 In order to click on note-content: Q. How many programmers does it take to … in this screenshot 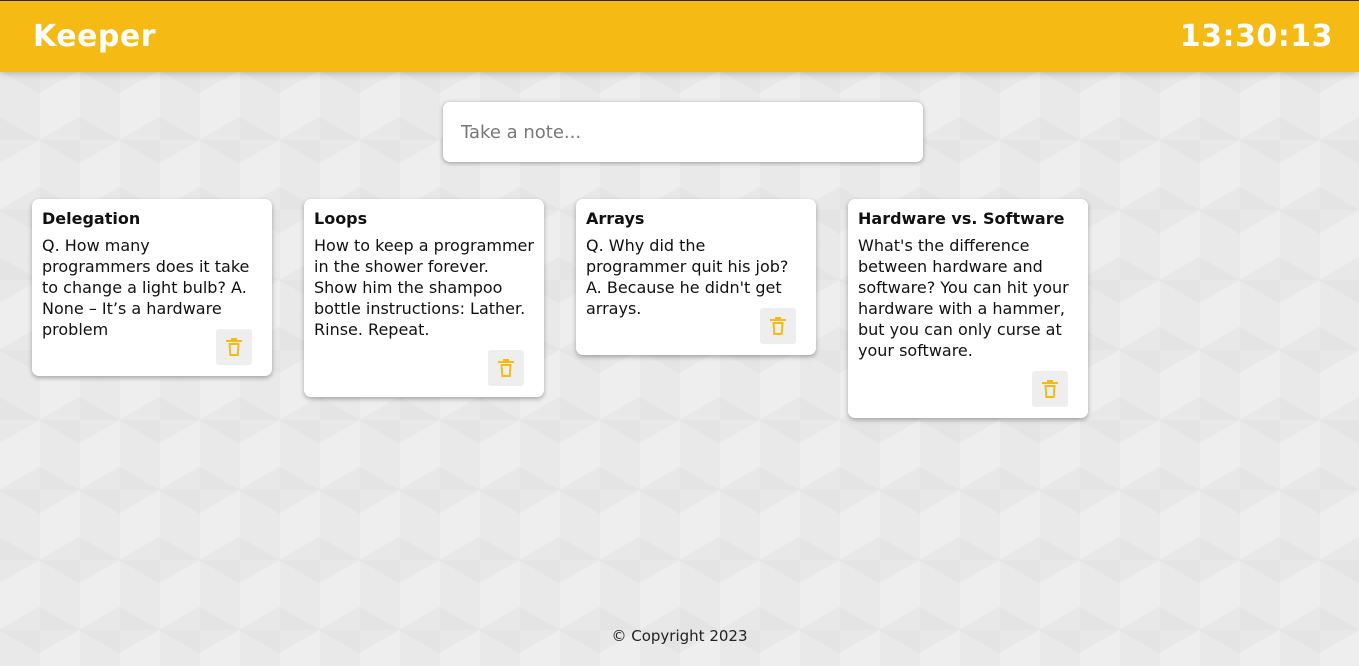, I will do `click(146, 287)`.